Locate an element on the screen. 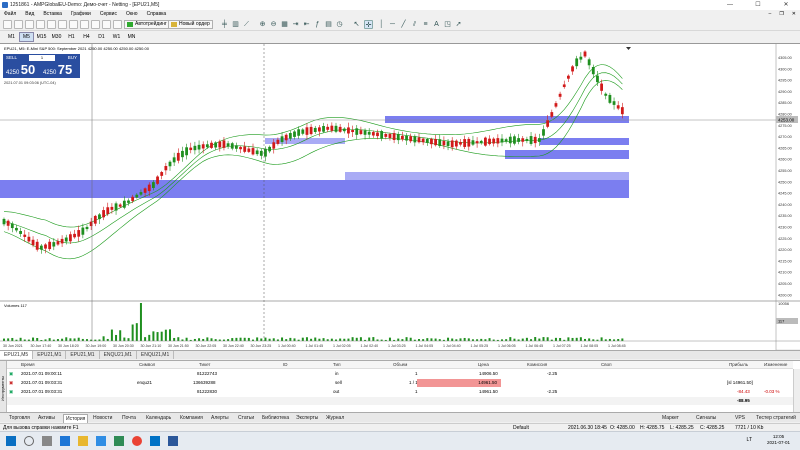 The height and width of the screenshot is (450, 800). indicators-icon: ƒ is located at coordinates (317, 24).